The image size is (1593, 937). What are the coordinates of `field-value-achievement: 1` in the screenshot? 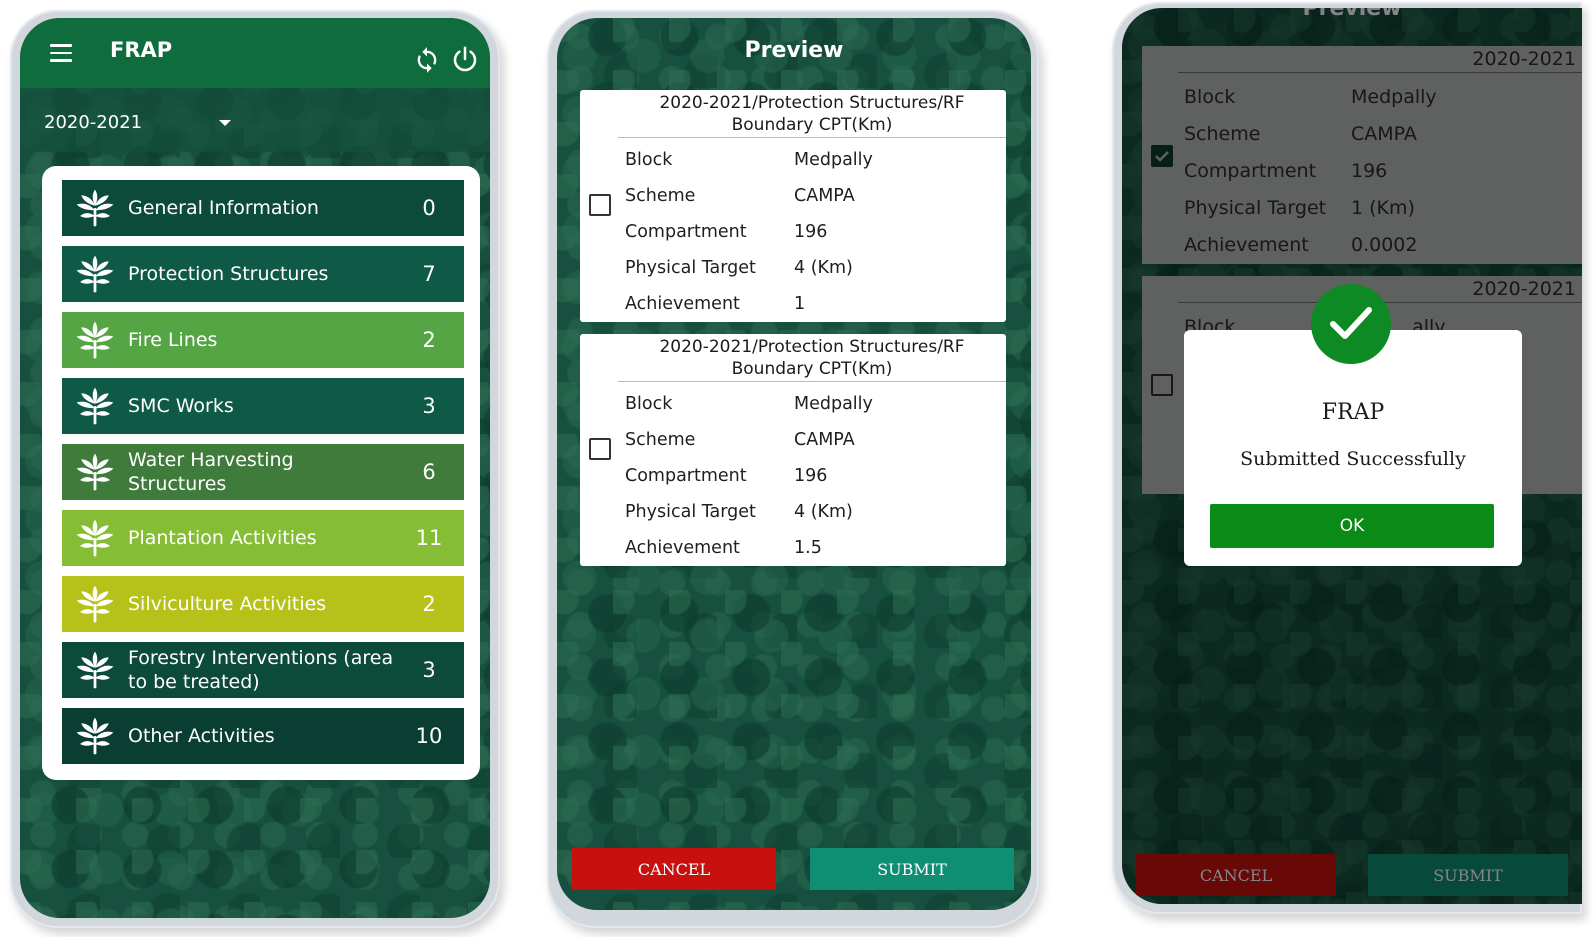 It's located at (800, 304).